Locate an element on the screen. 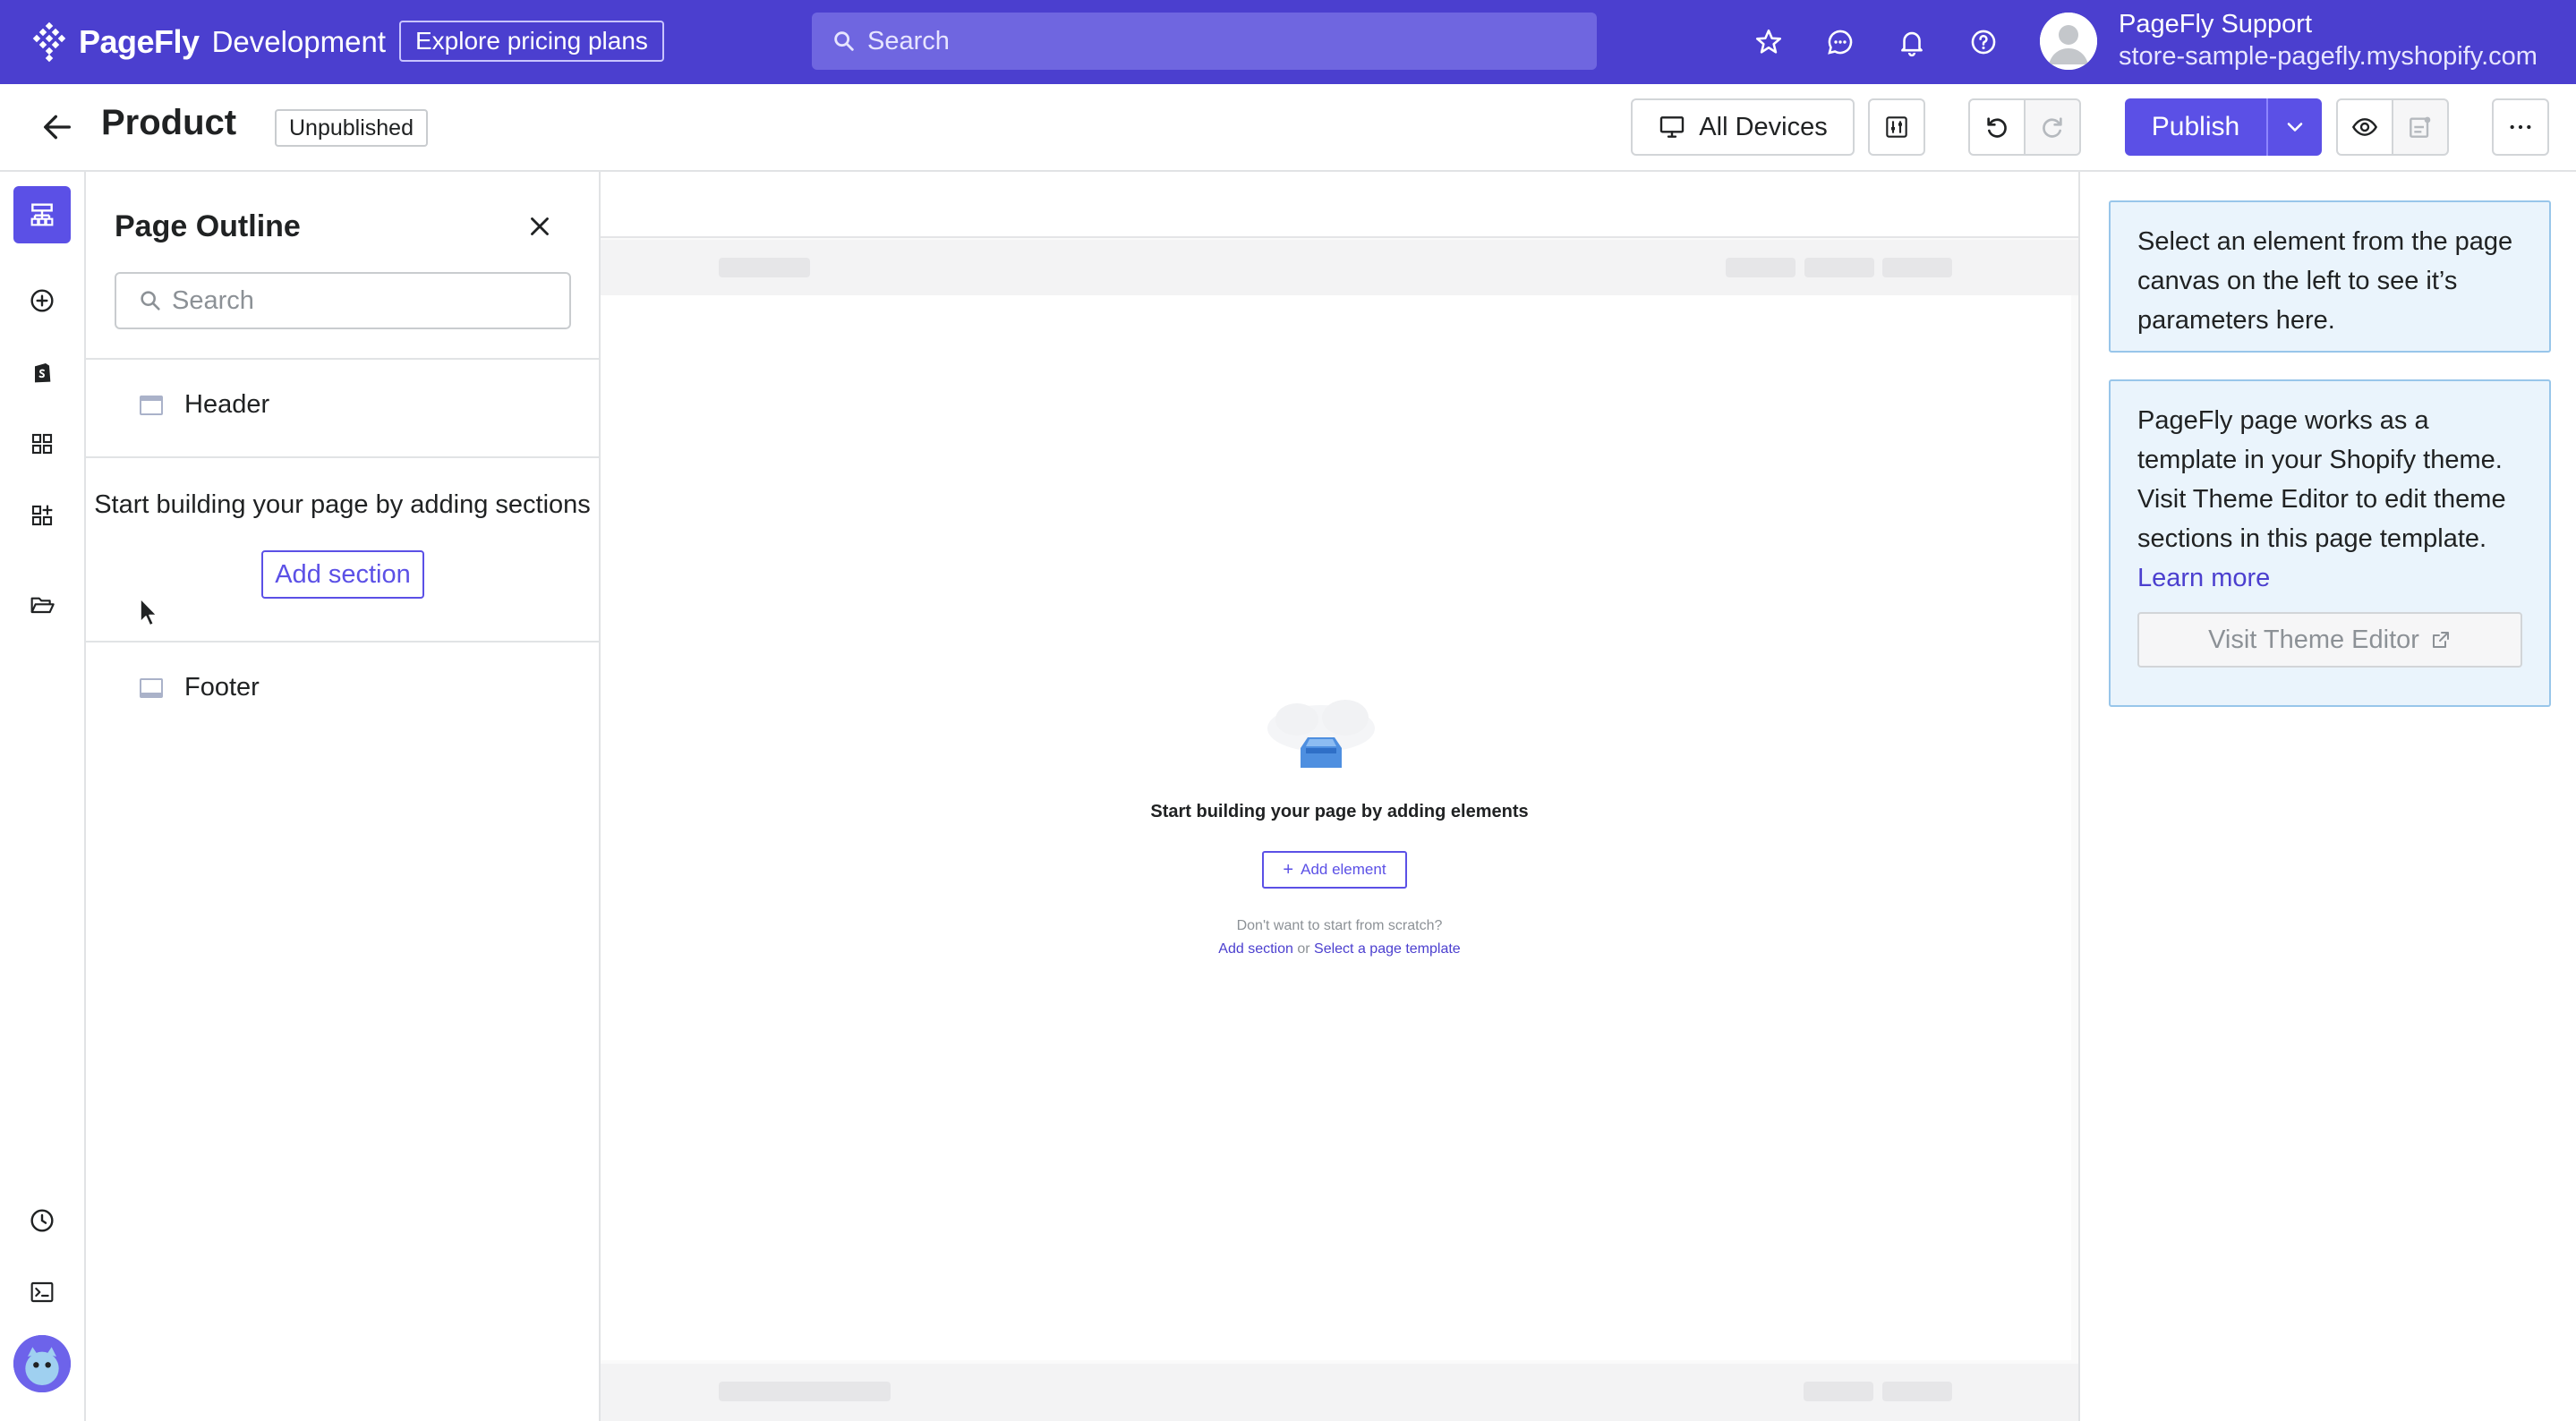  global-search-placeholder: Search is located at coordinates (908, 40).